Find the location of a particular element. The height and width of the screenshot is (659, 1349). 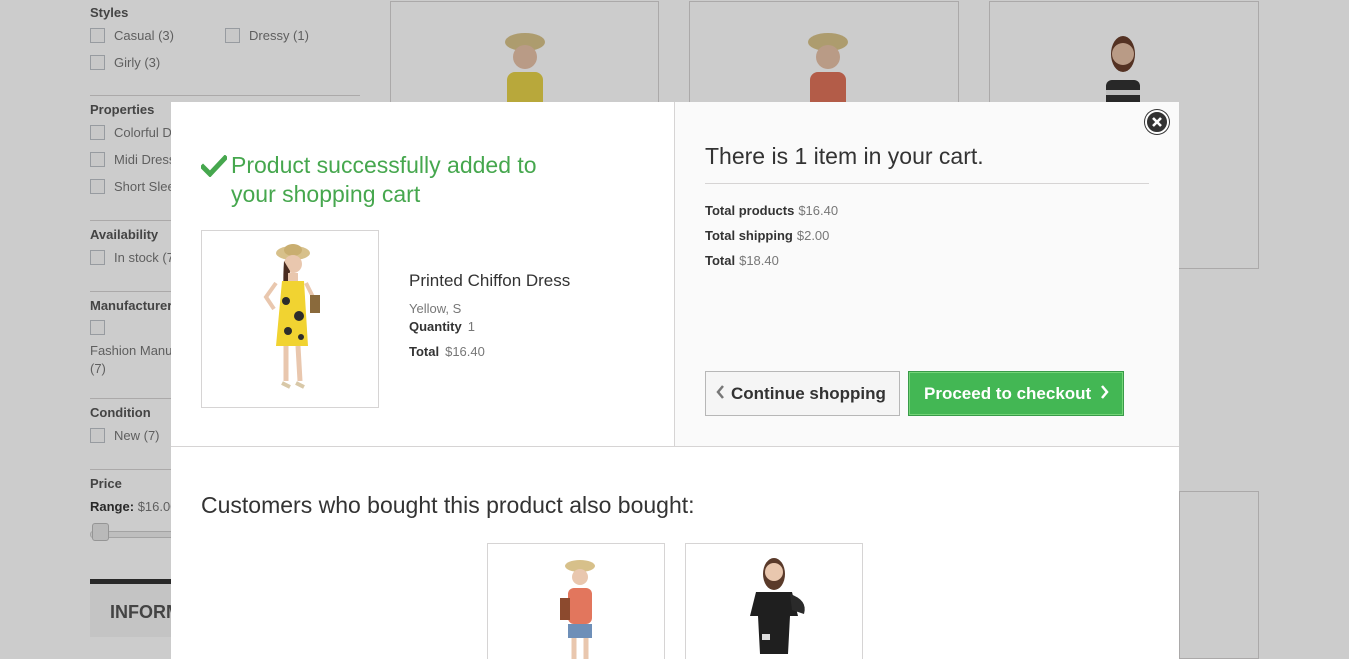

close-icon is located at coordinates (1157, 122).